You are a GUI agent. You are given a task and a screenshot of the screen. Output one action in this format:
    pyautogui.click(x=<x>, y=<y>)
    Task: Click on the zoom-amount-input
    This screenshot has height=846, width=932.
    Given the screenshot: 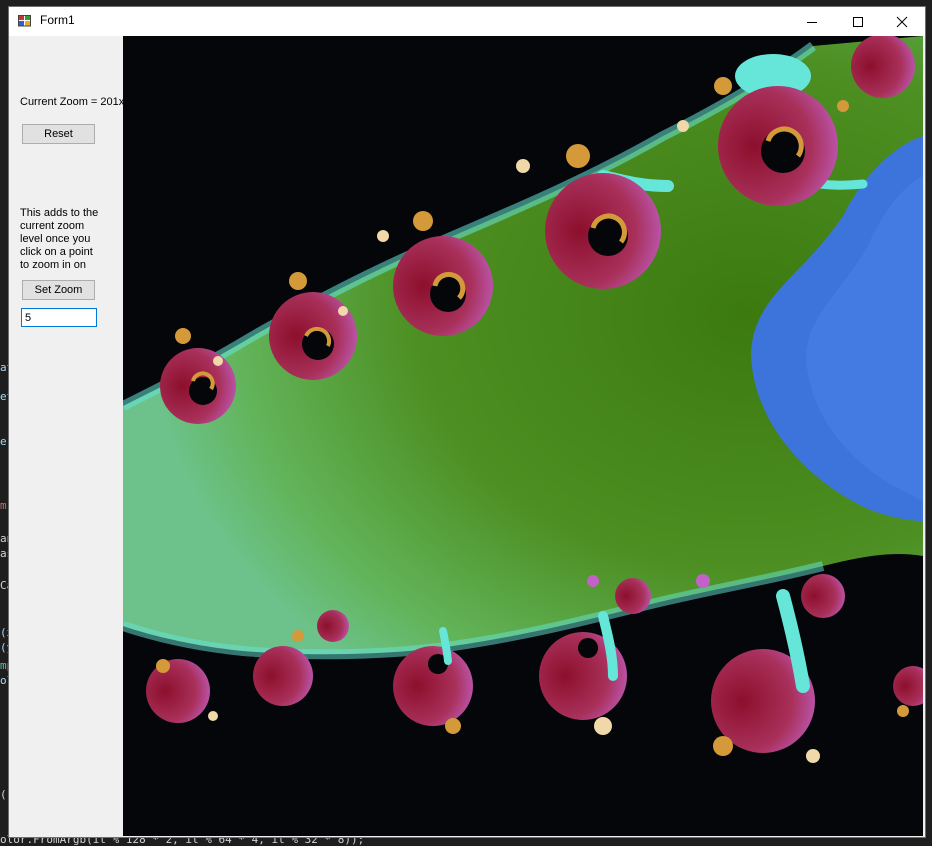 What is the action you would take?
    pyautogui.click(x=59, y=317)
    